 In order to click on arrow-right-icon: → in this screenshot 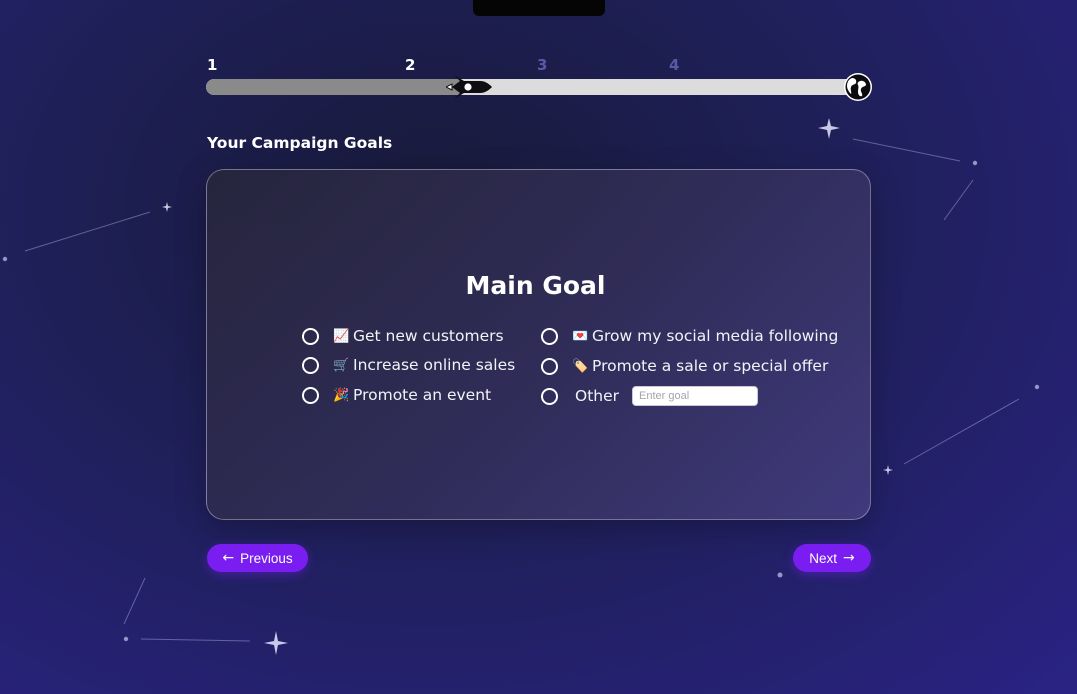, I will do `click(849, 558)`.